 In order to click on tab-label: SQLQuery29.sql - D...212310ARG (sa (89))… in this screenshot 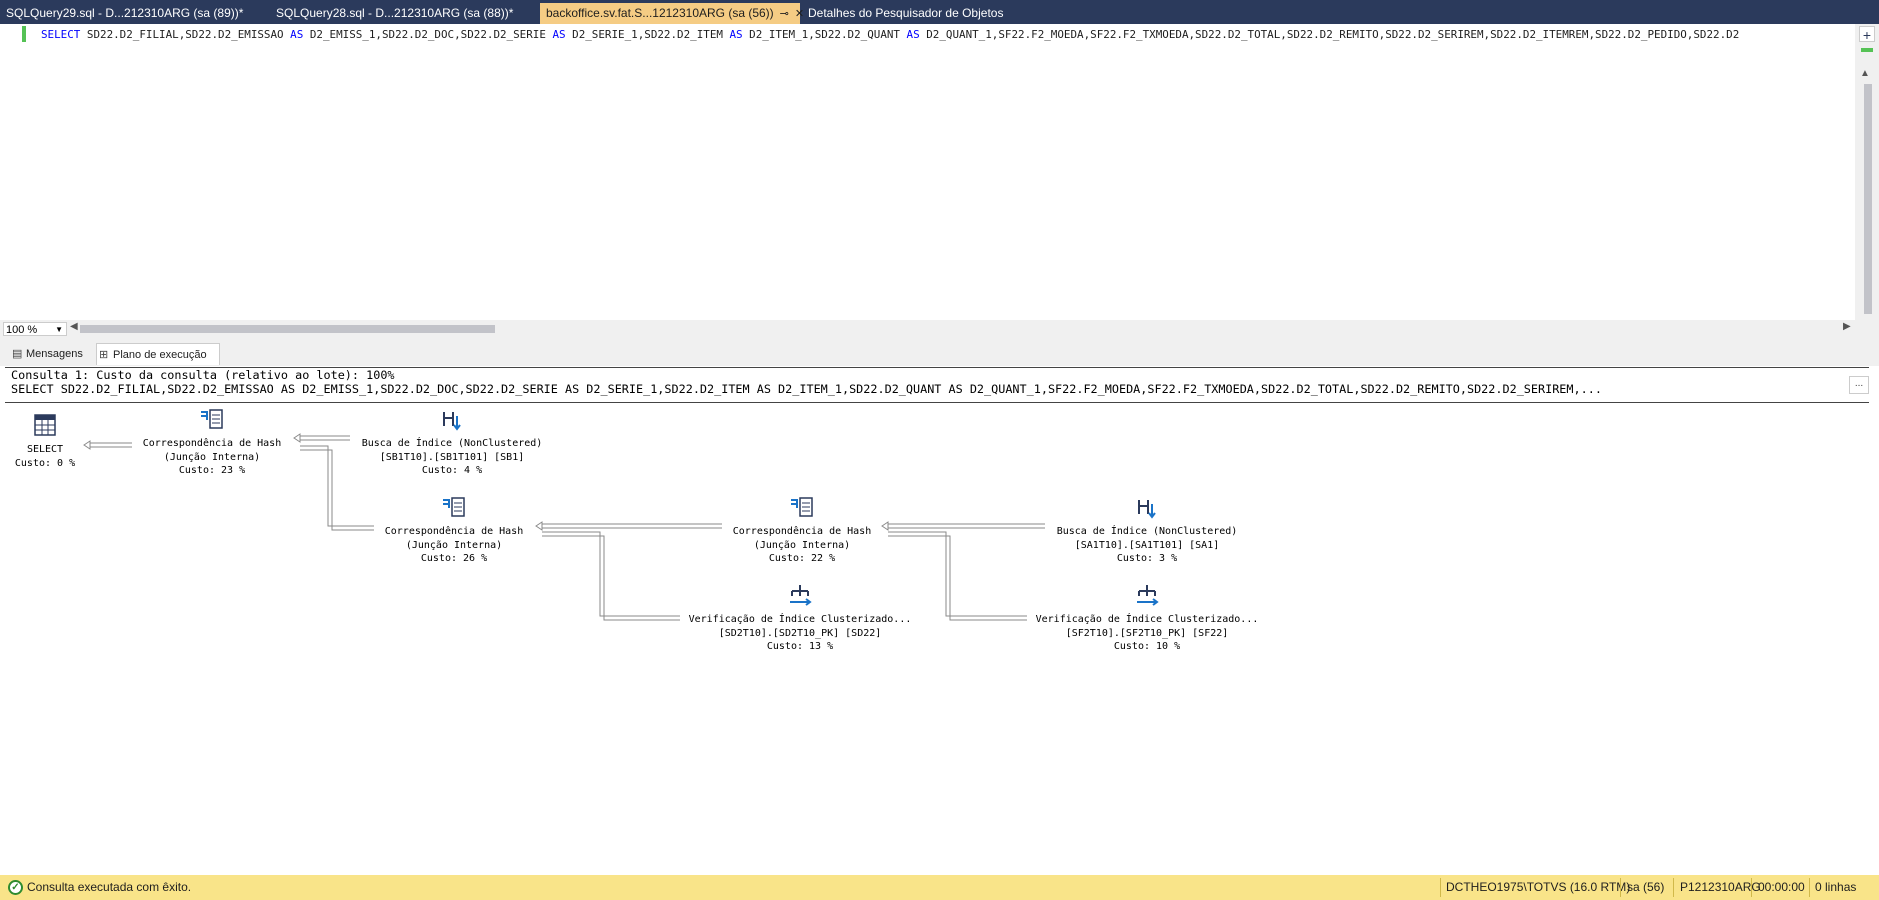, I will do `click(125, 13)`.